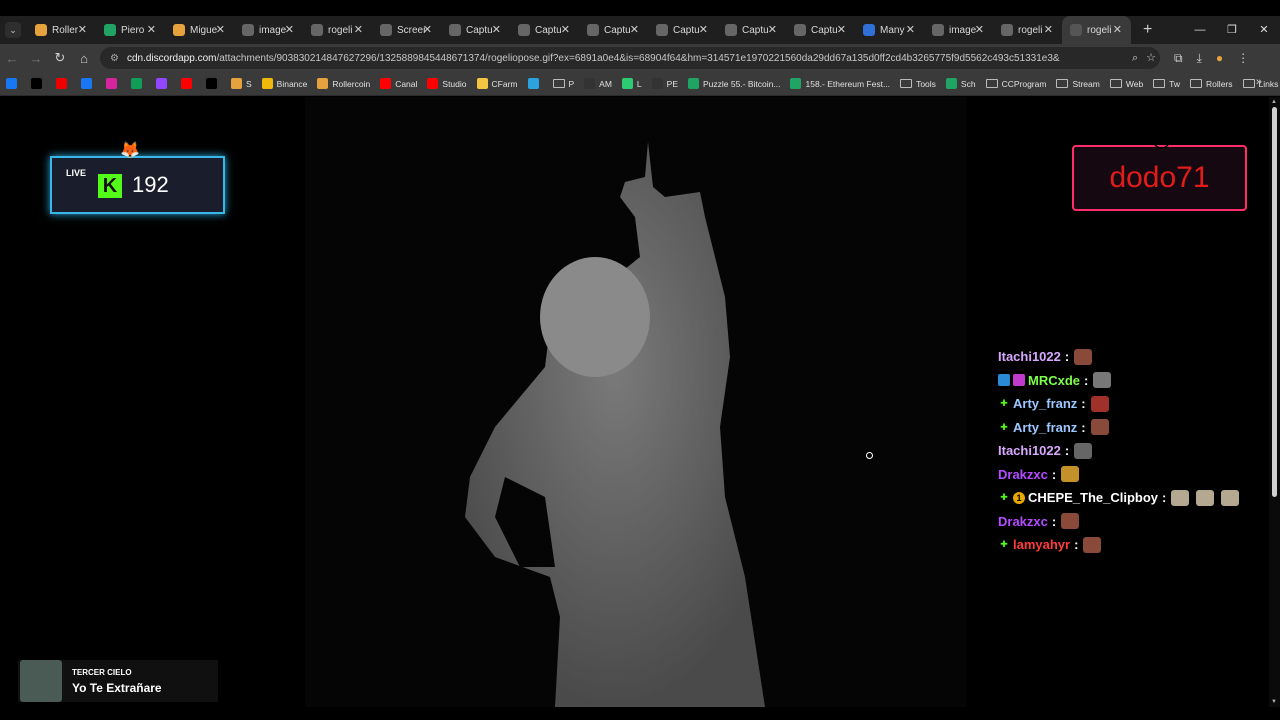  I want to click on bookmark-26: Stream, so click(1078, 84).